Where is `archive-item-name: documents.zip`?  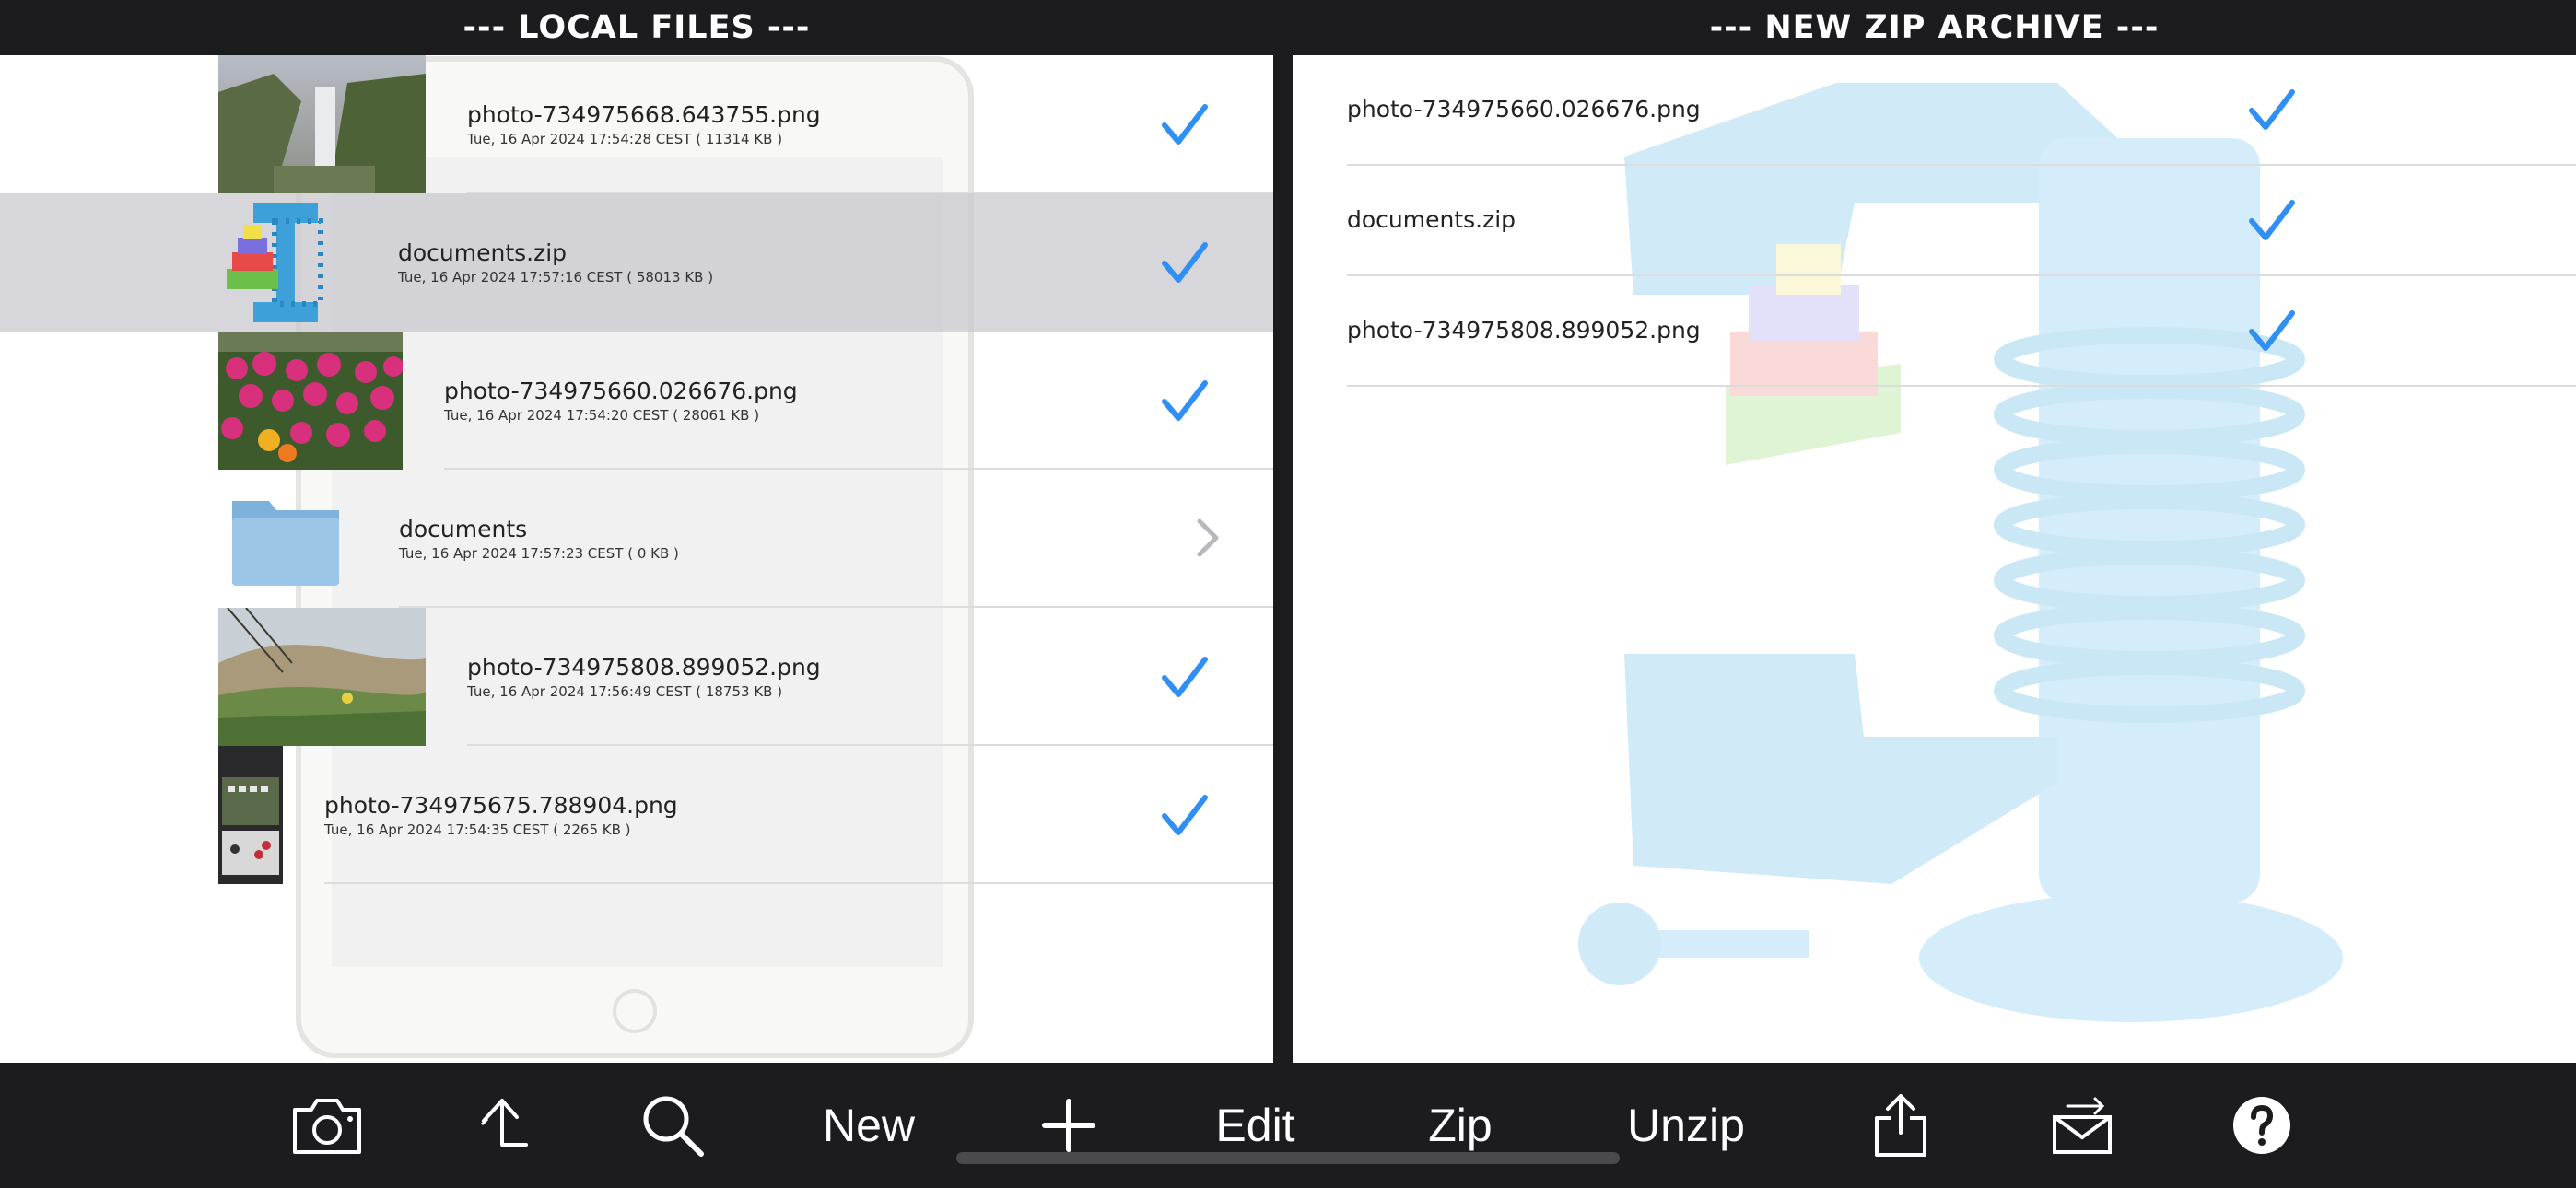 archive-item-name: documents.zip is located at coordinates (1431, 219).